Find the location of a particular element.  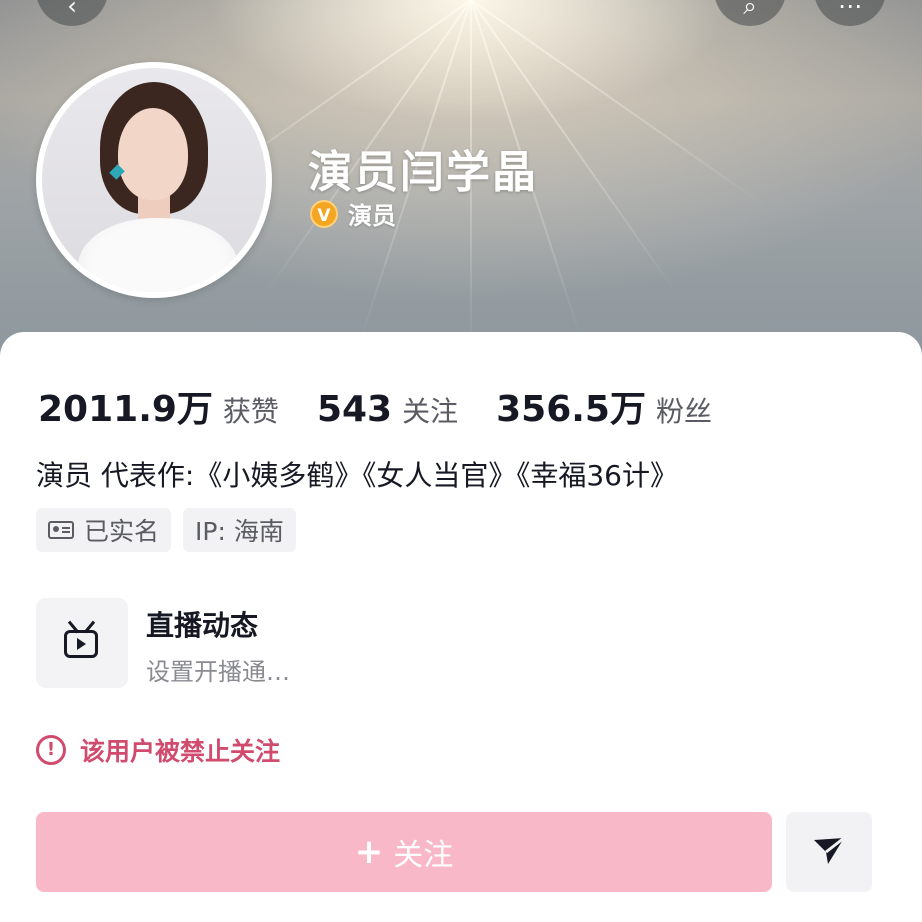

stat-following: 543 关注 is located at coordinates (387, 409).